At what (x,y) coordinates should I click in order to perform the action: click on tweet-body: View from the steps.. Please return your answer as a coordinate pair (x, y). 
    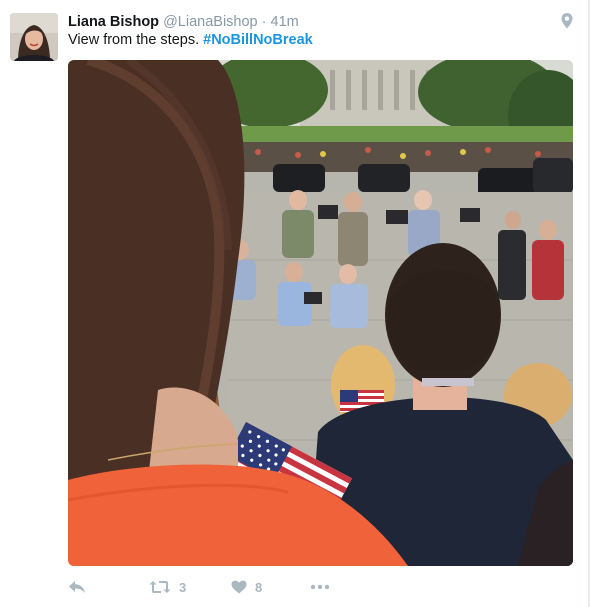
    Looking at the image, I should click on (134, 40).